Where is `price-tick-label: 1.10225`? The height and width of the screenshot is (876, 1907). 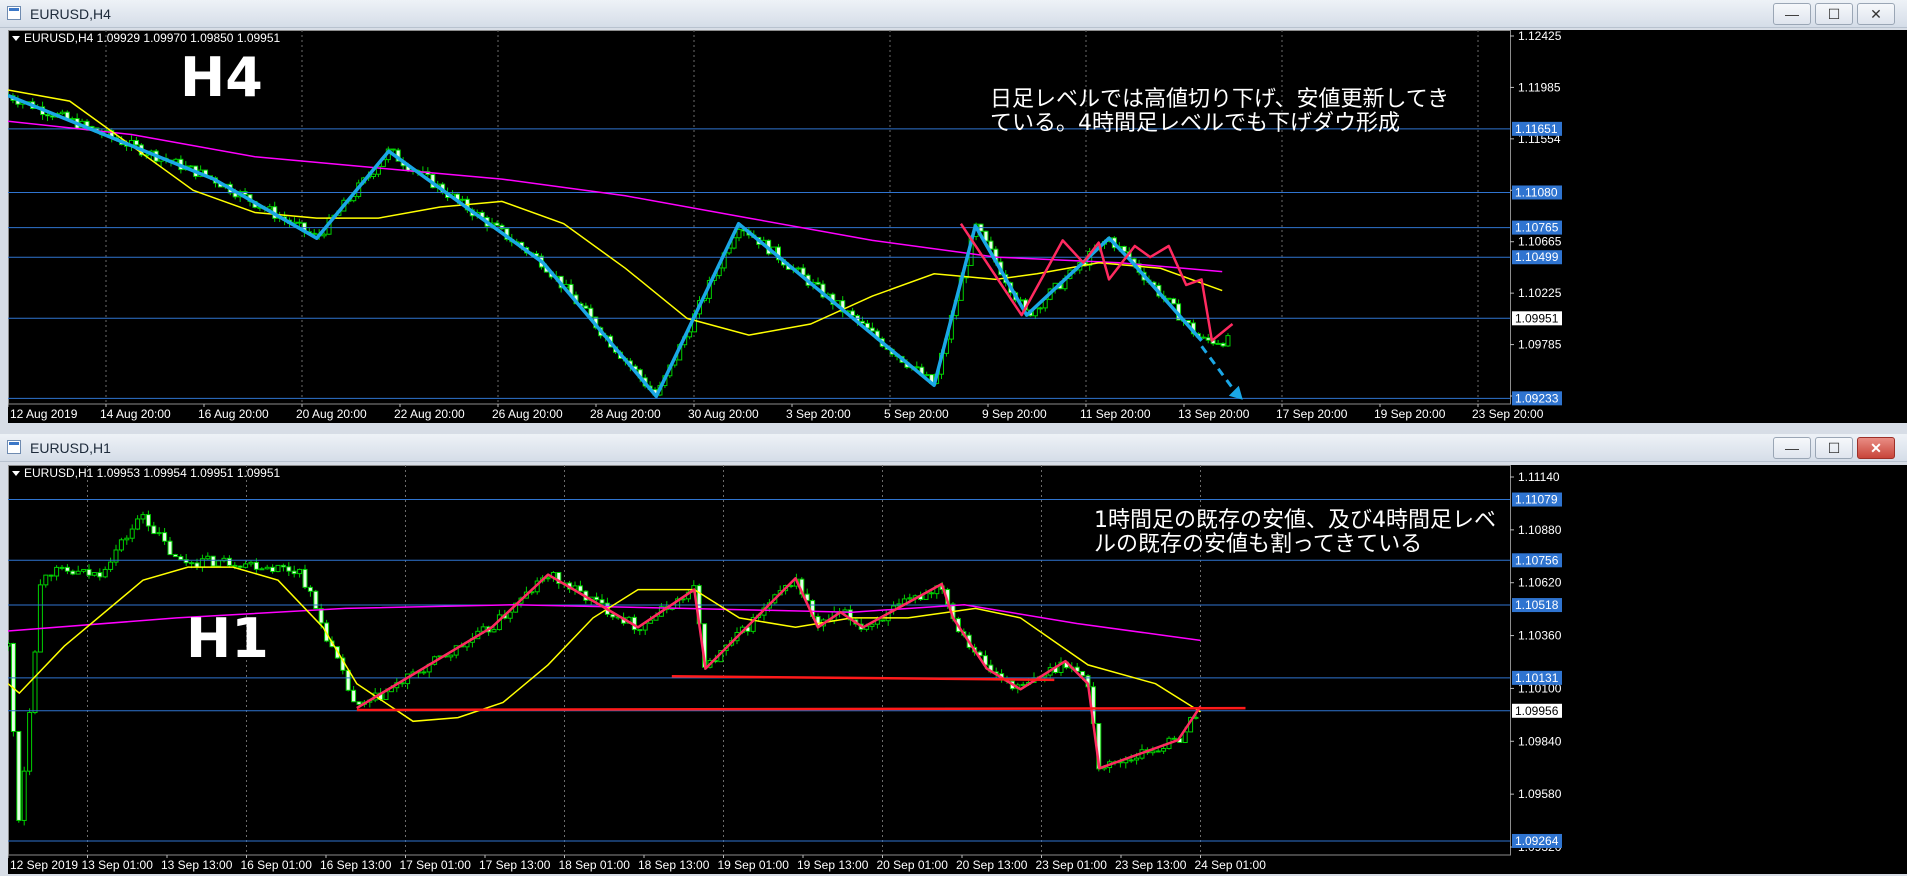 price-tick-label: 1.10225 is located at coordinates (1540, 293).